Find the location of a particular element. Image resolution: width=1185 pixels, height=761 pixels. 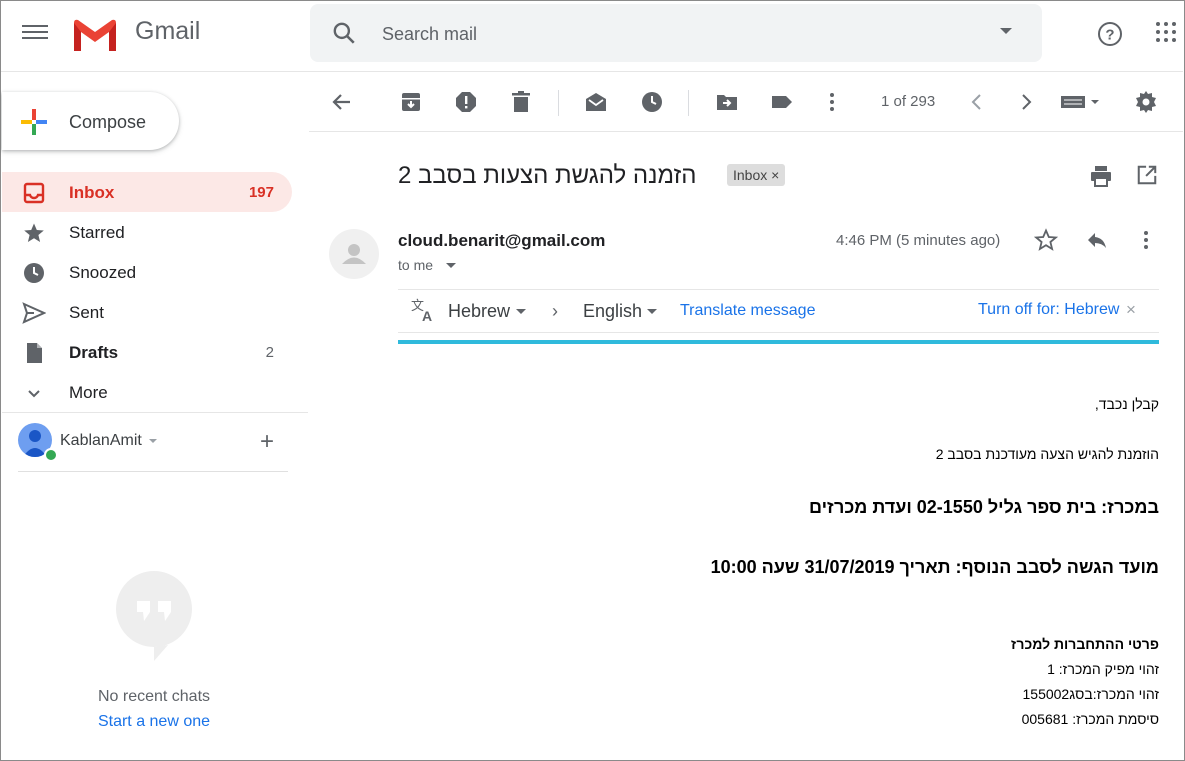

body-greeting: קבלן נכבד, is located at coordinates (1126, 404).